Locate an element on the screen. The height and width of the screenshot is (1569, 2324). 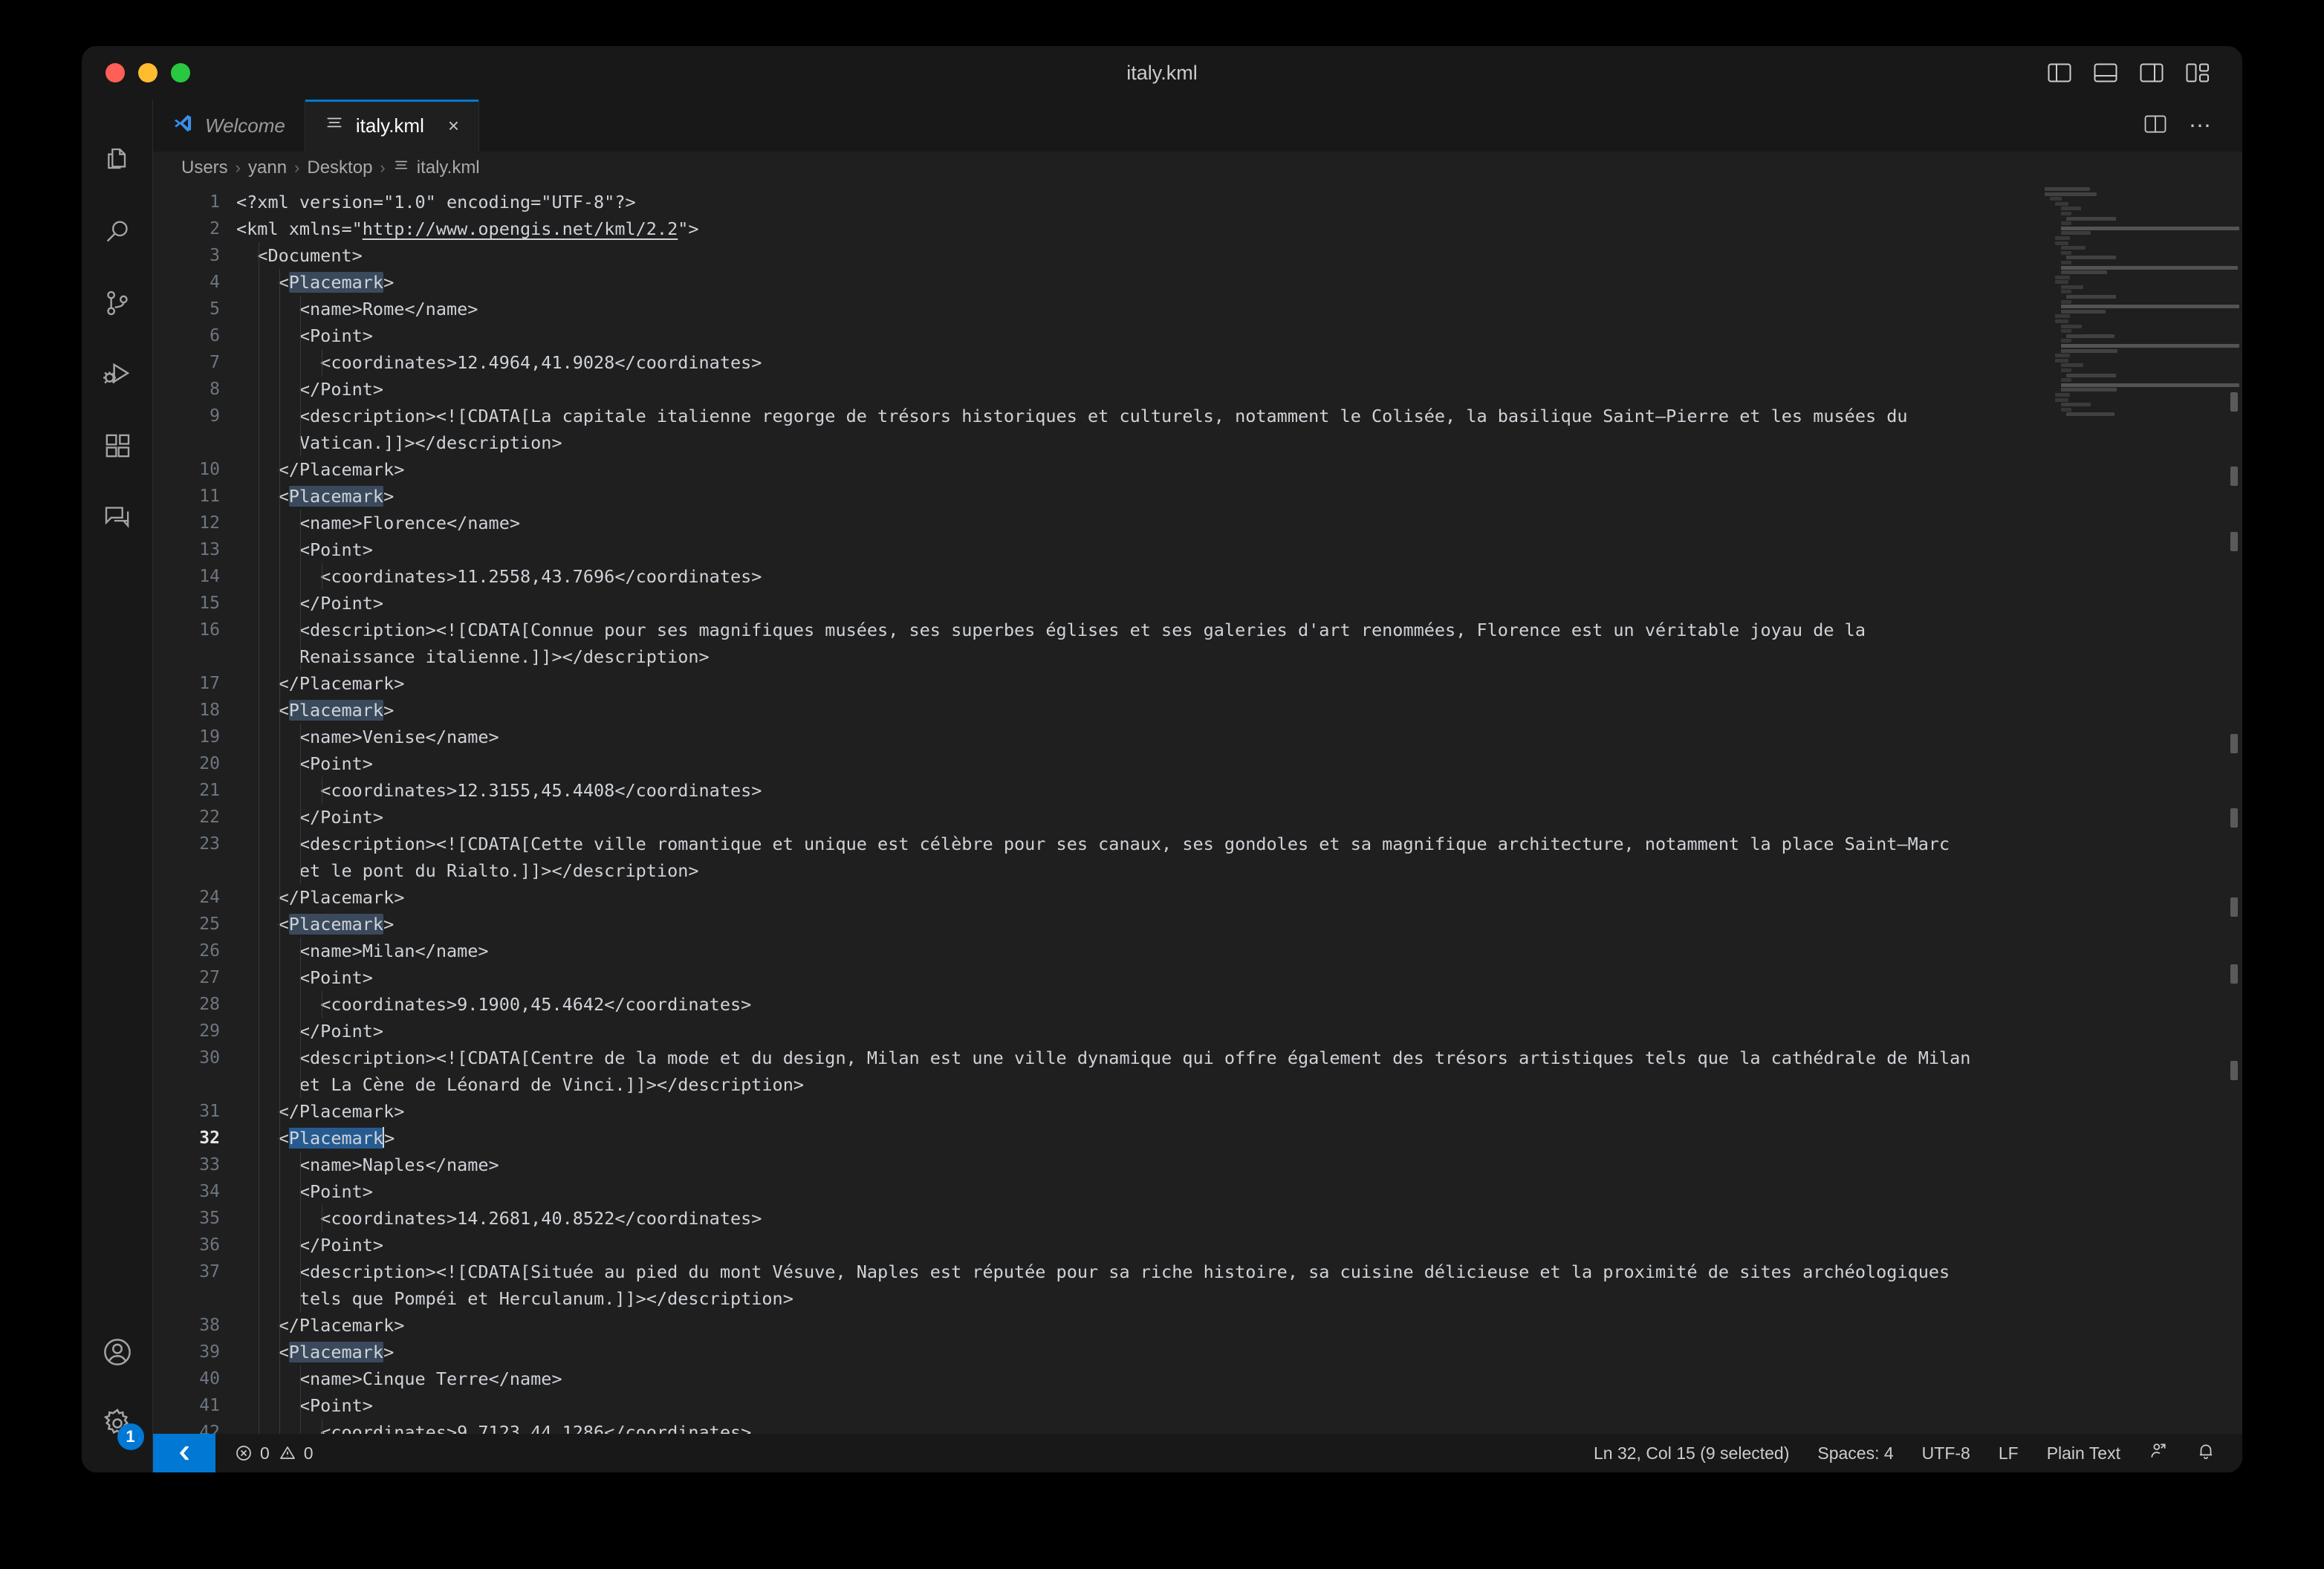
status-bar-left: 0 0 is located at coordinates (264, 1453).